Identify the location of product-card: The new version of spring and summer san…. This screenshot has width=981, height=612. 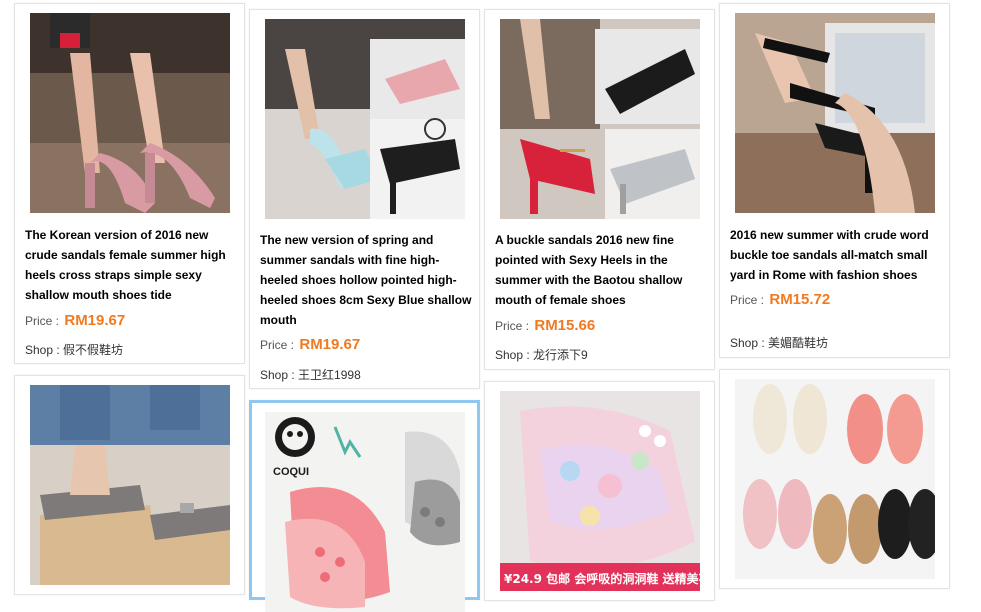
(364, 199).